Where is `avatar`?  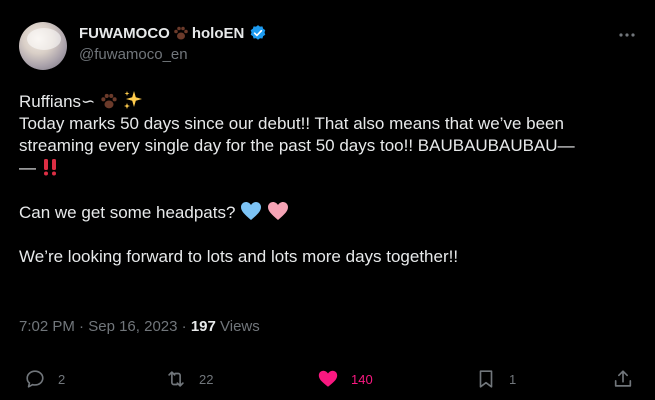
avatar is located at coordinates (43, 46).